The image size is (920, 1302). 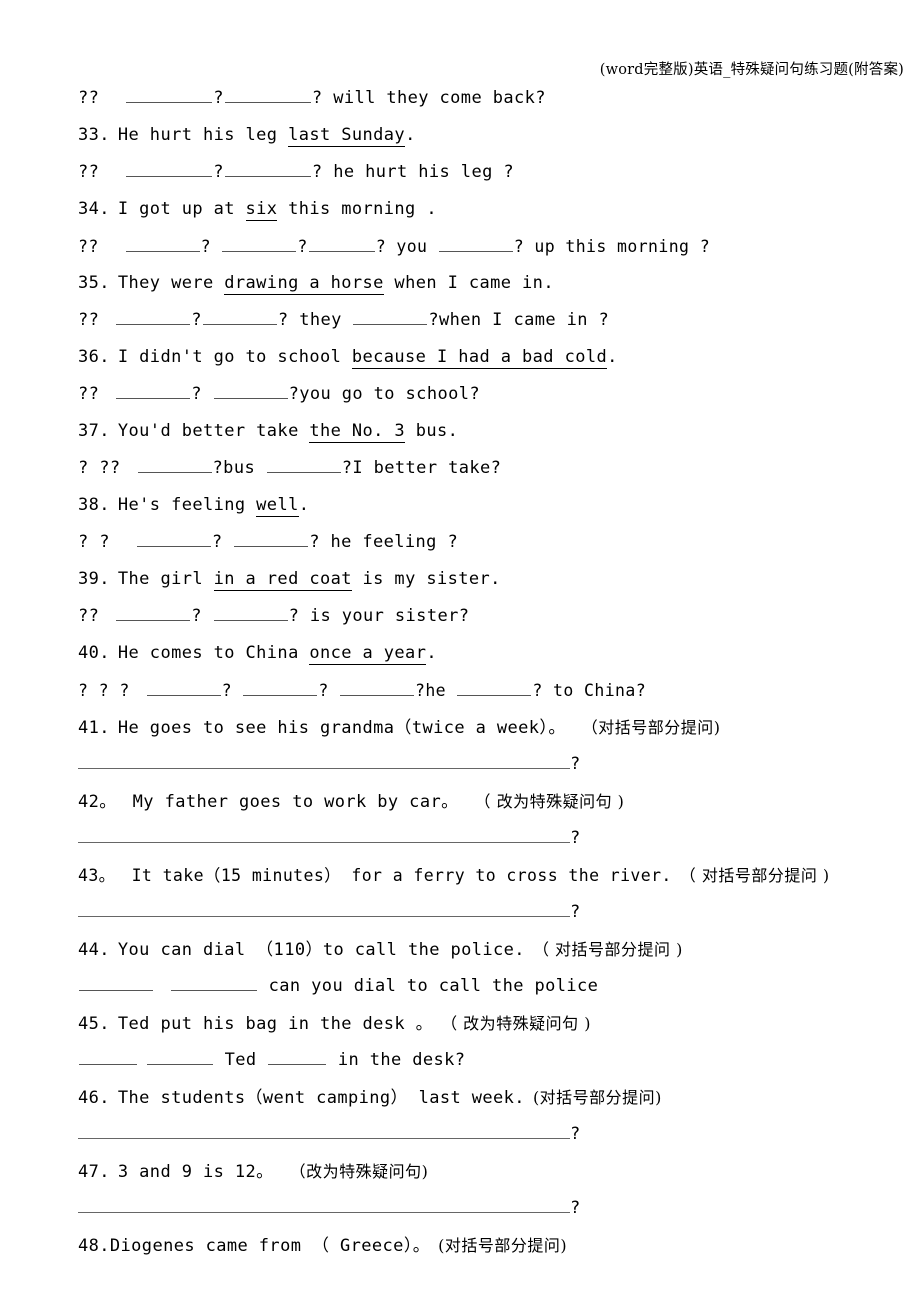 I want to click on question-instruction: （ 对括号部分提问 ), so click(x=754, y=875).